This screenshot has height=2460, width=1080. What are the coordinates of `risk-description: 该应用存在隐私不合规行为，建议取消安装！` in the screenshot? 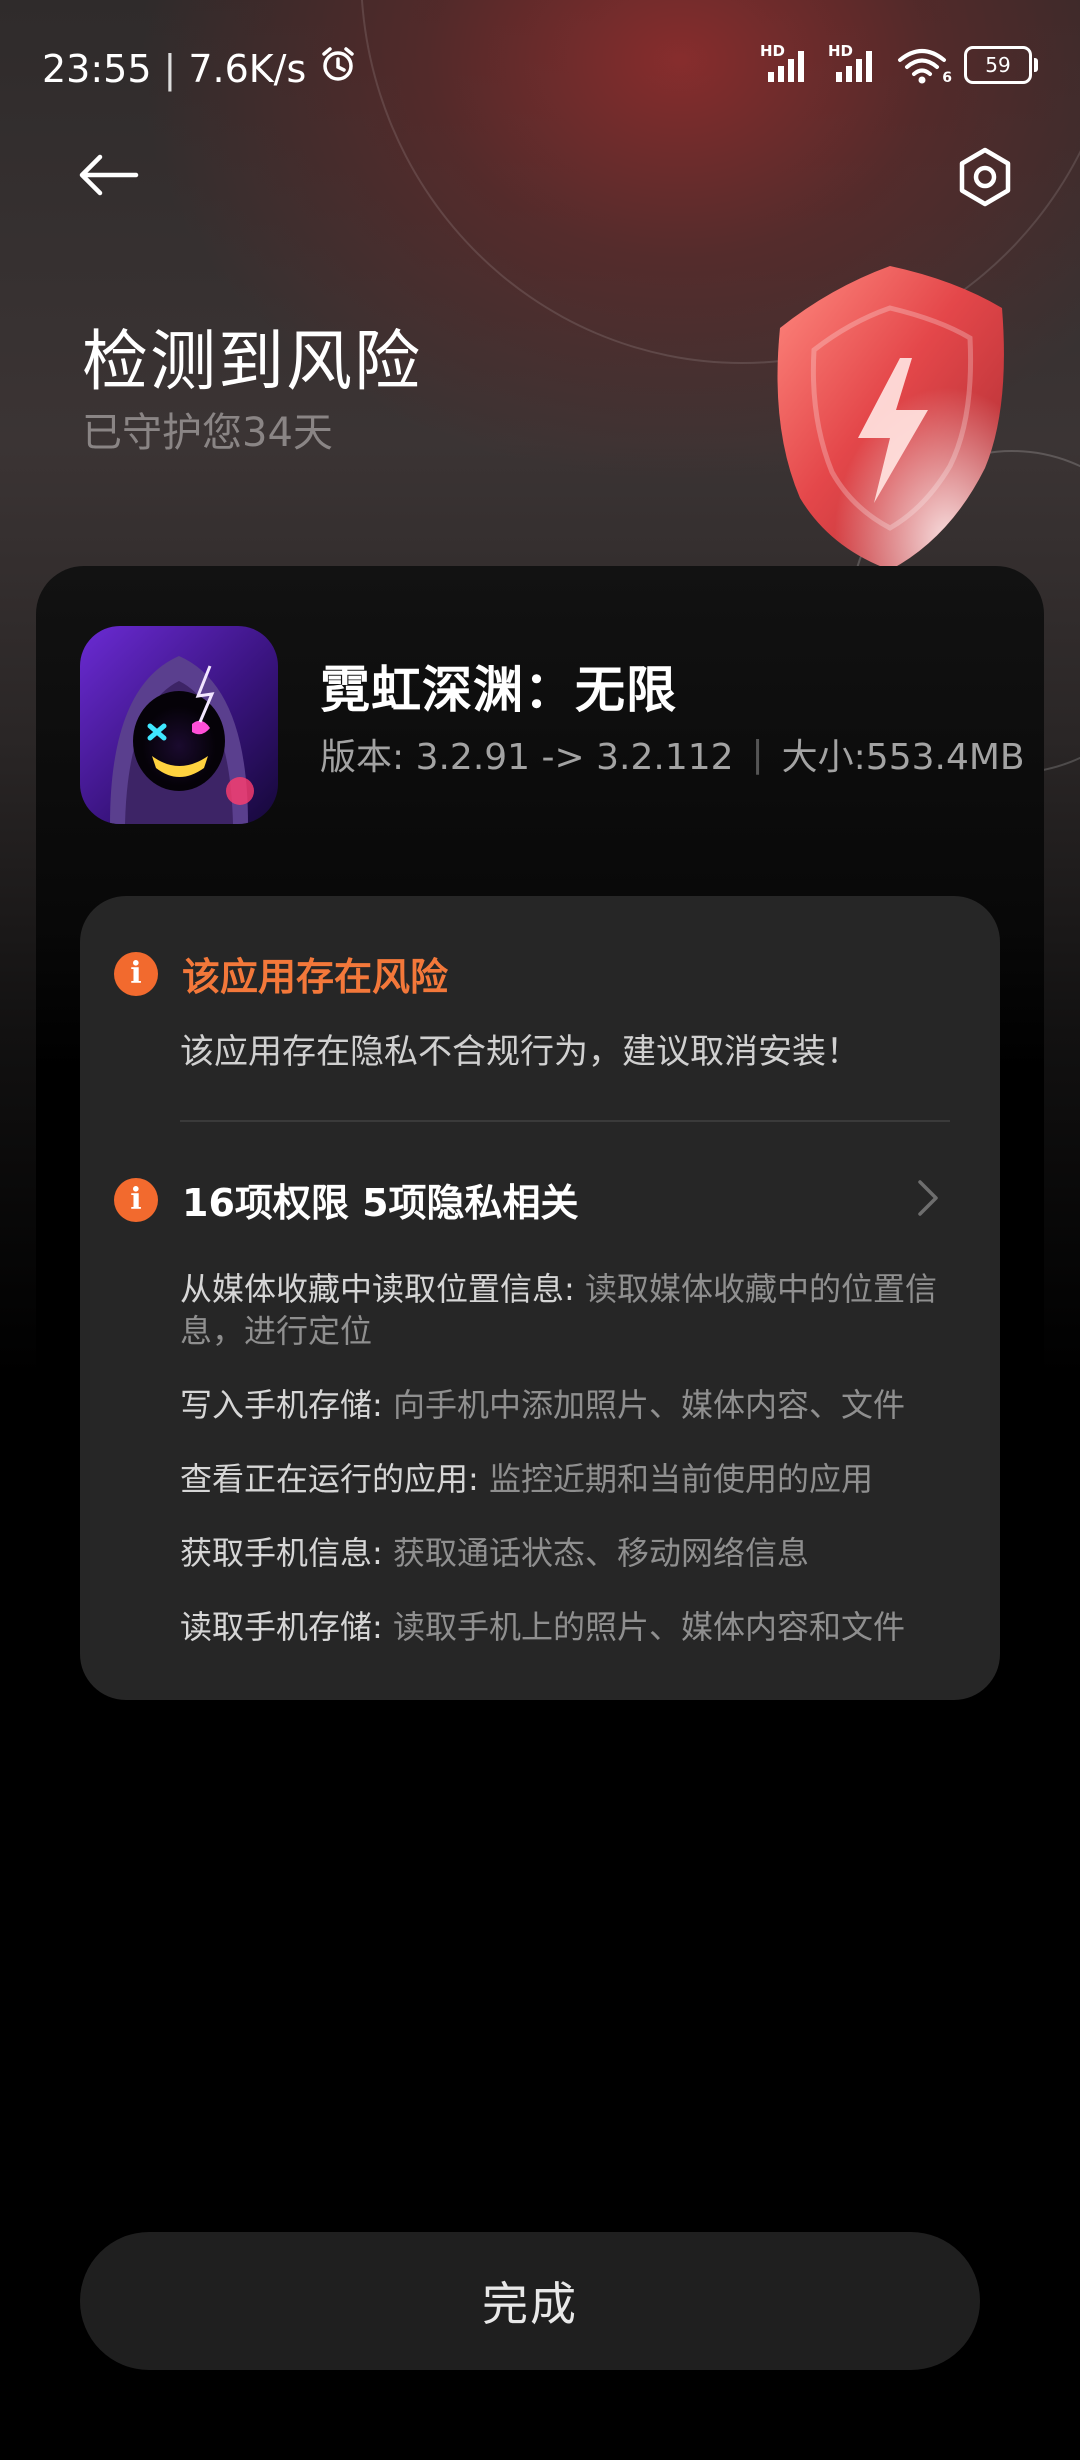 It's located at (520, 1052).